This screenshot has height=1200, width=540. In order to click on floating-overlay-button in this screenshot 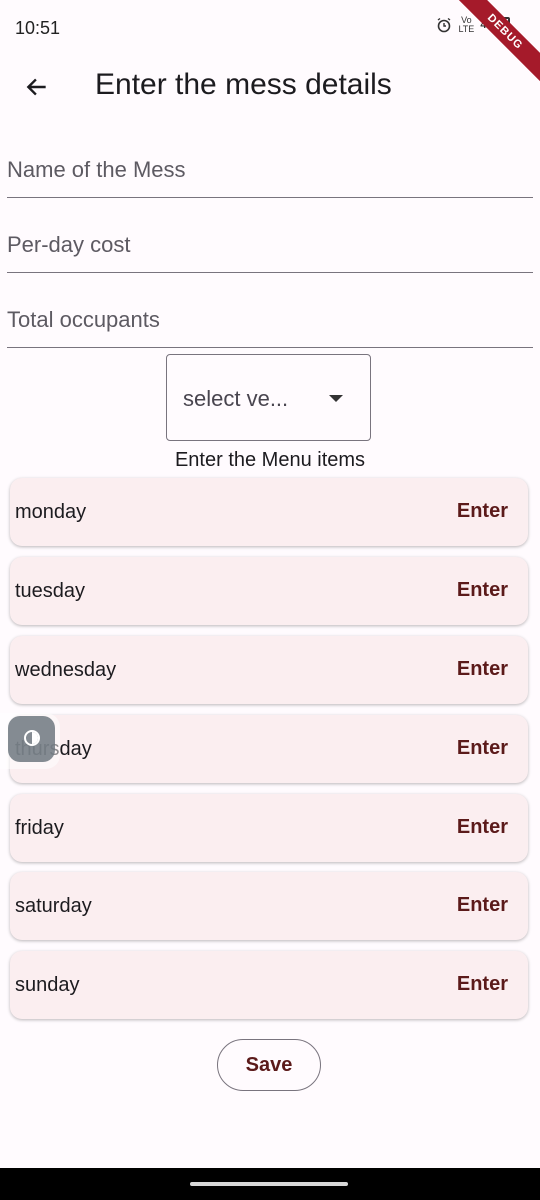, I will do `click(30, 741)`.